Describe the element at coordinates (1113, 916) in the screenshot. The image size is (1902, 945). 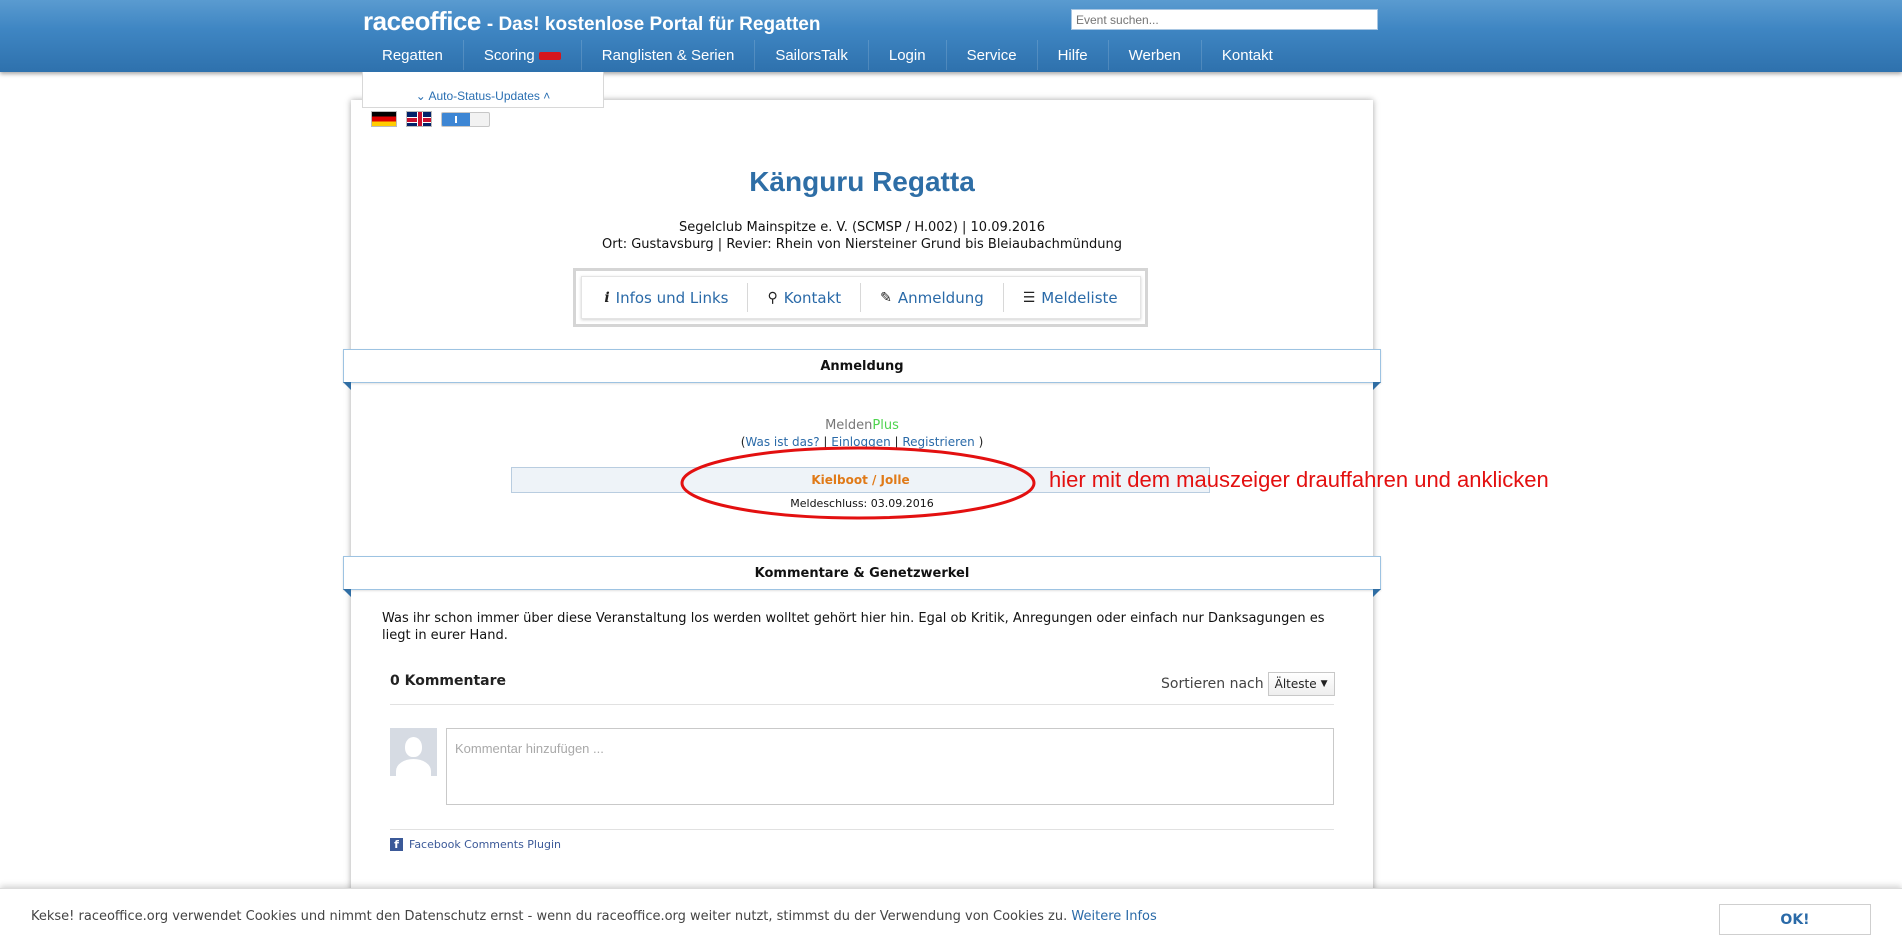
I see `cookie-more-info-link: Weitere Infos` at that location.